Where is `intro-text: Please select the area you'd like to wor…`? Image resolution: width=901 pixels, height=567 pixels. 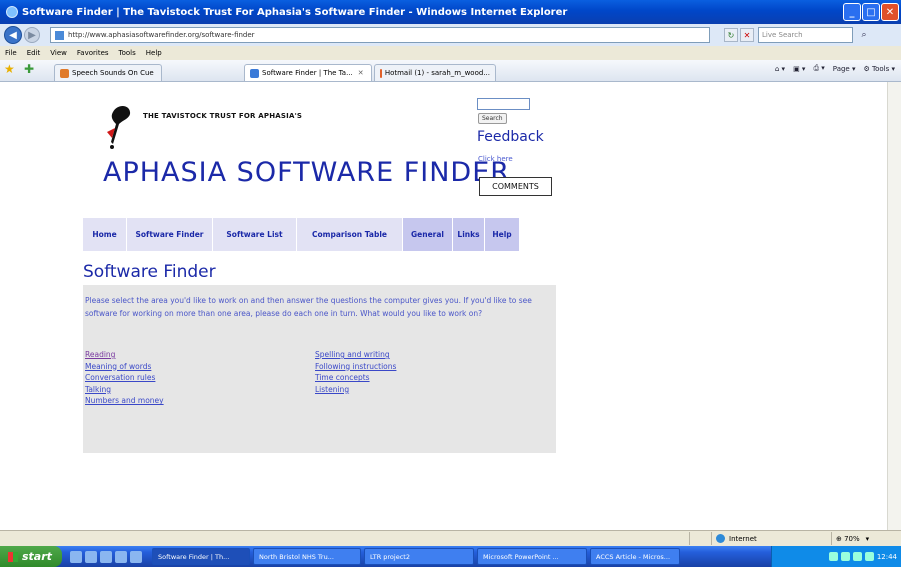 intro-text: Please select the area you'd like to wor… is located at coordinates (308, 307).